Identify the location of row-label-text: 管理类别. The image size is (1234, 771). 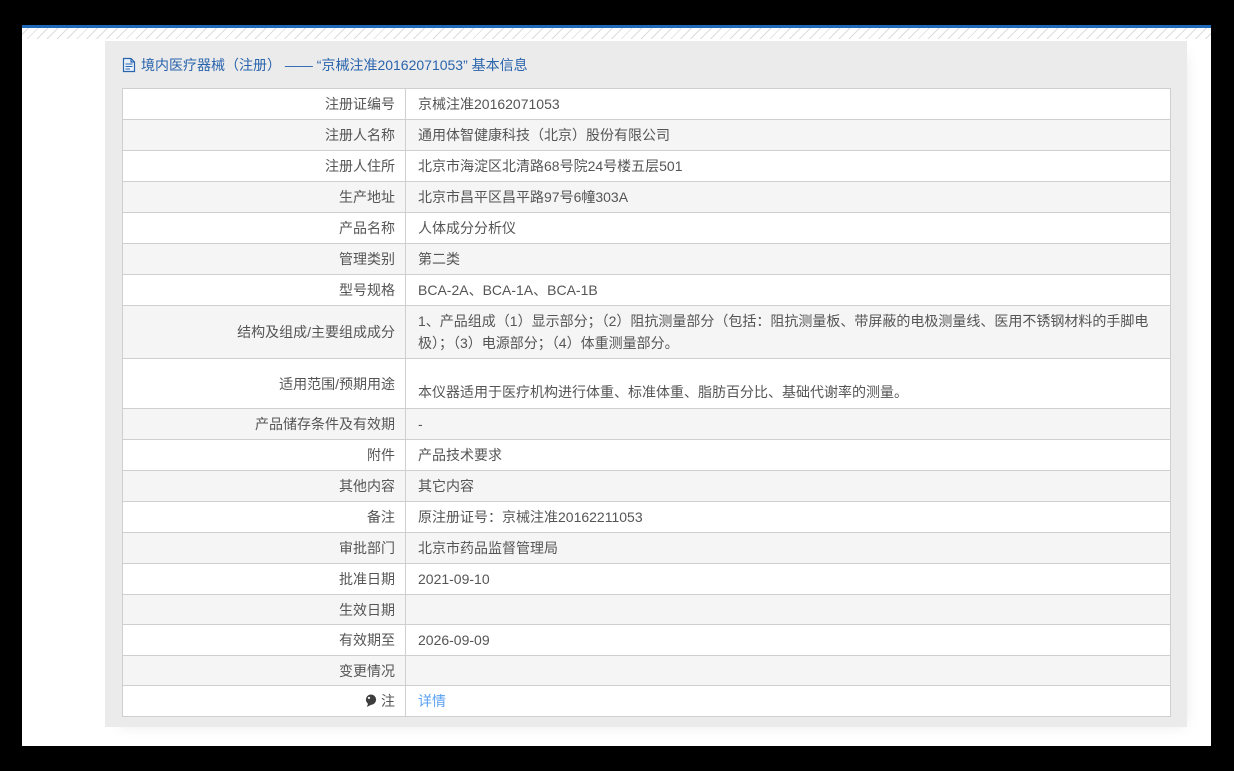
(367, 259).